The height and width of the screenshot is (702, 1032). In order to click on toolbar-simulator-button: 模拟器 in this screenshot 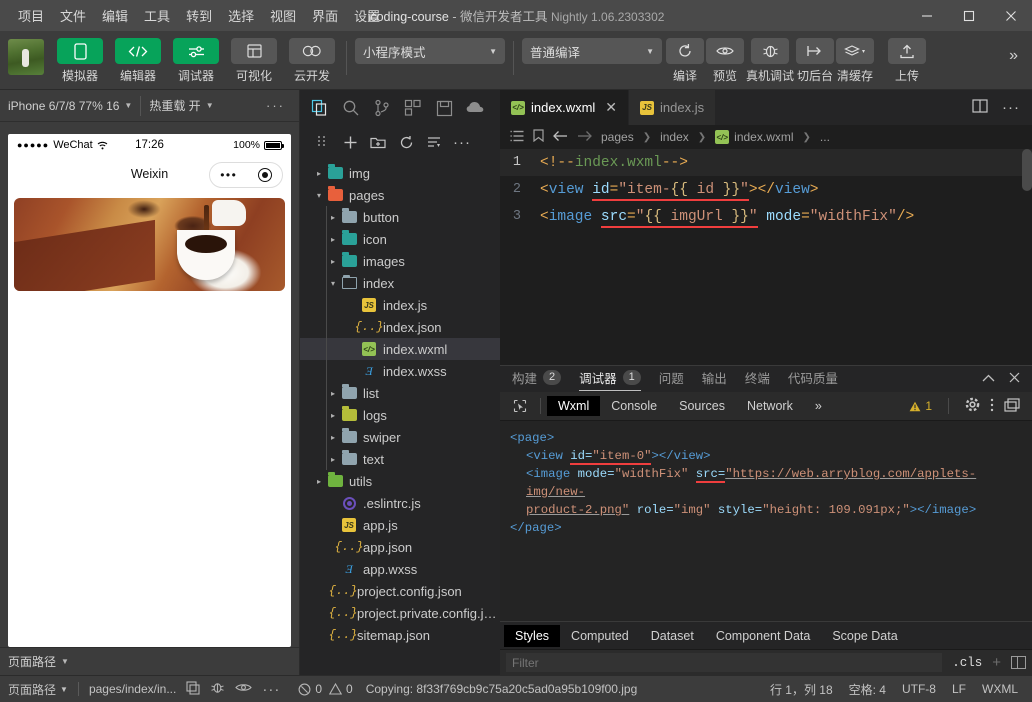, I will do `click(80, 57)`.